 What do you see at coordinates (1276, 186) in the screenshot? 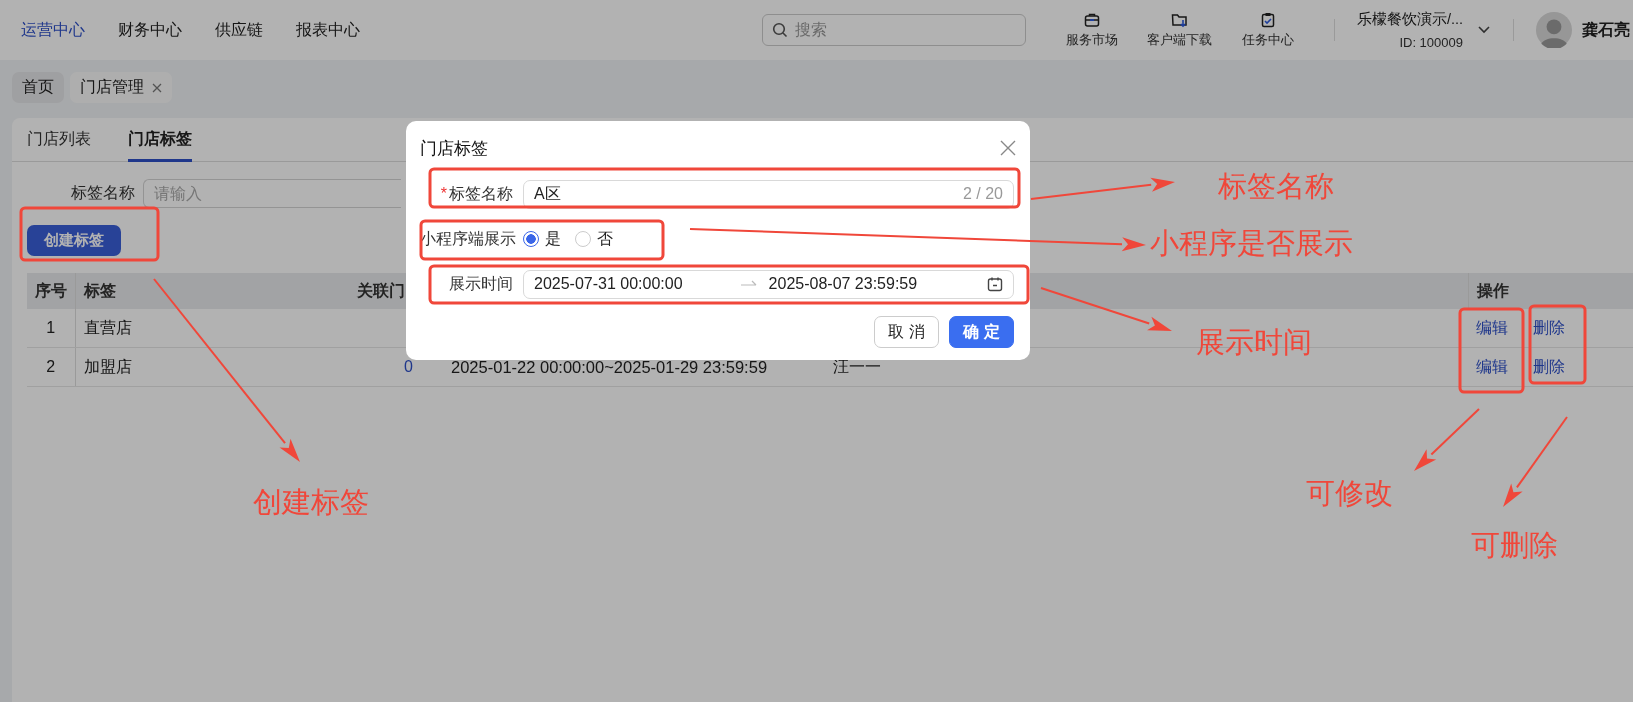
I see `annotation-label: 标签名称` at bounding box center [1276, 186].